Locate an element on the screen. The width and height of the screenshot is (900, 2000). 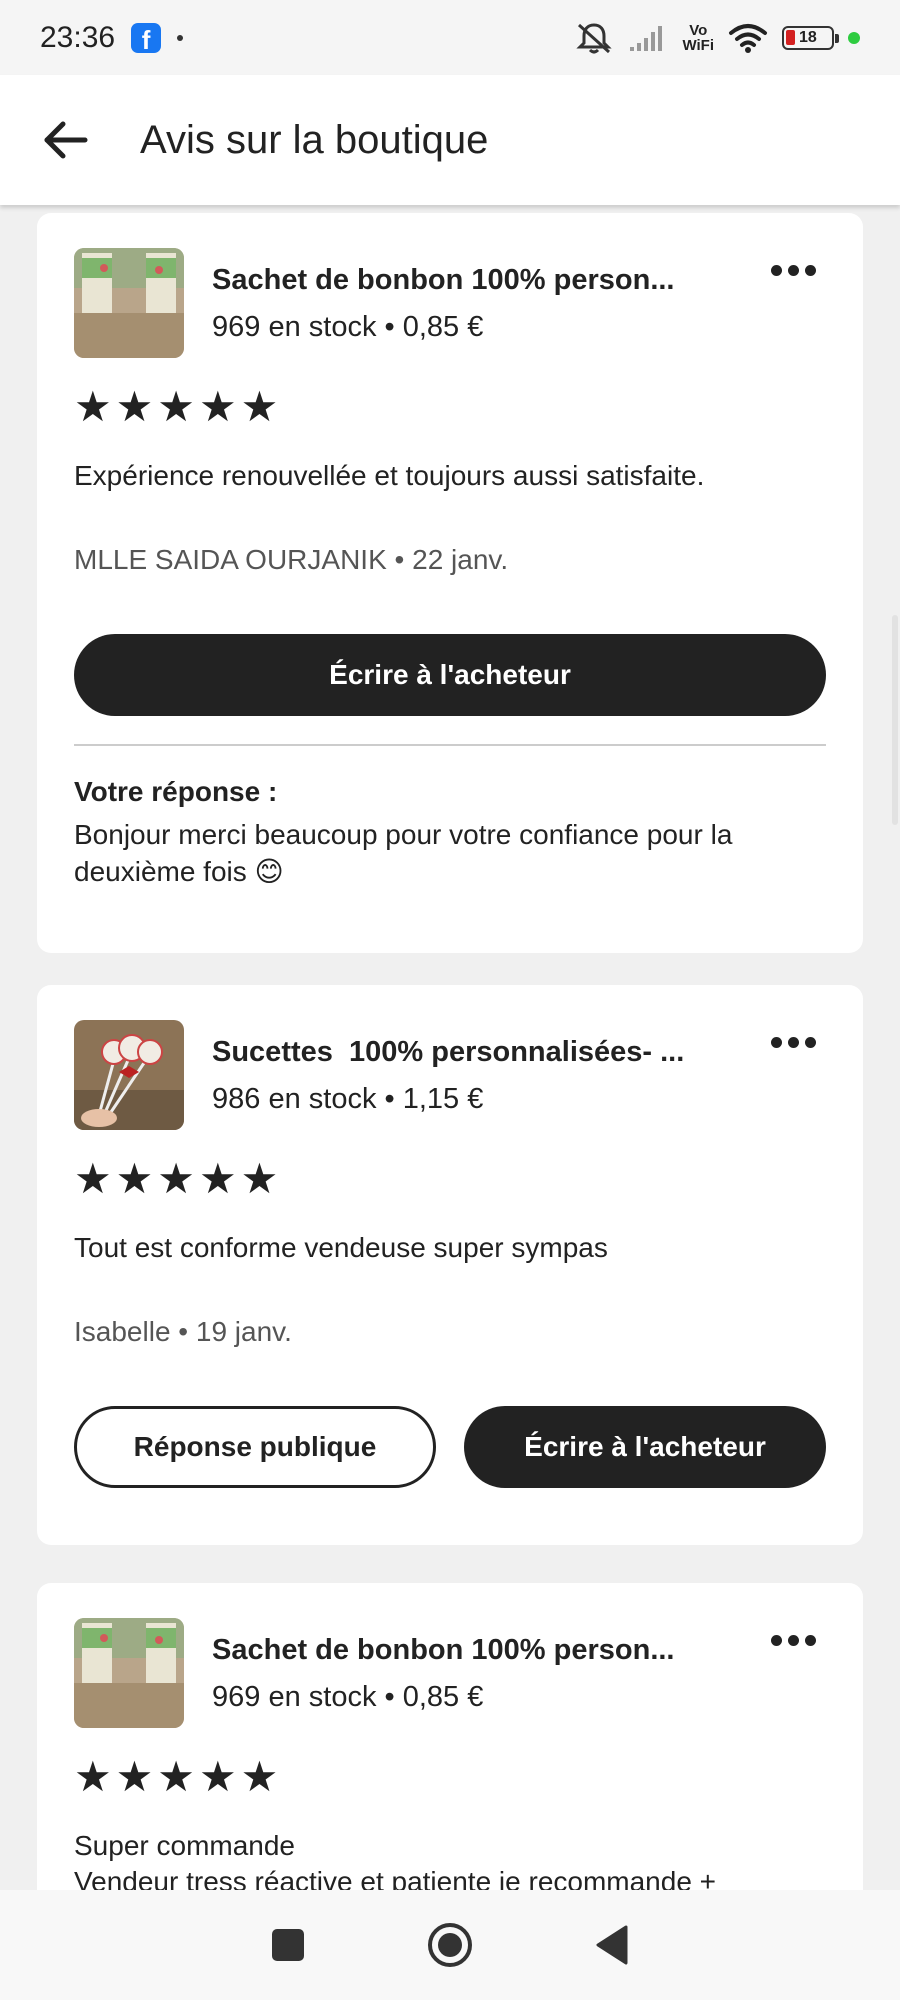
review-actions: Réponse publique Écrire à l'acheteur is located at coordinates (450, 1447).